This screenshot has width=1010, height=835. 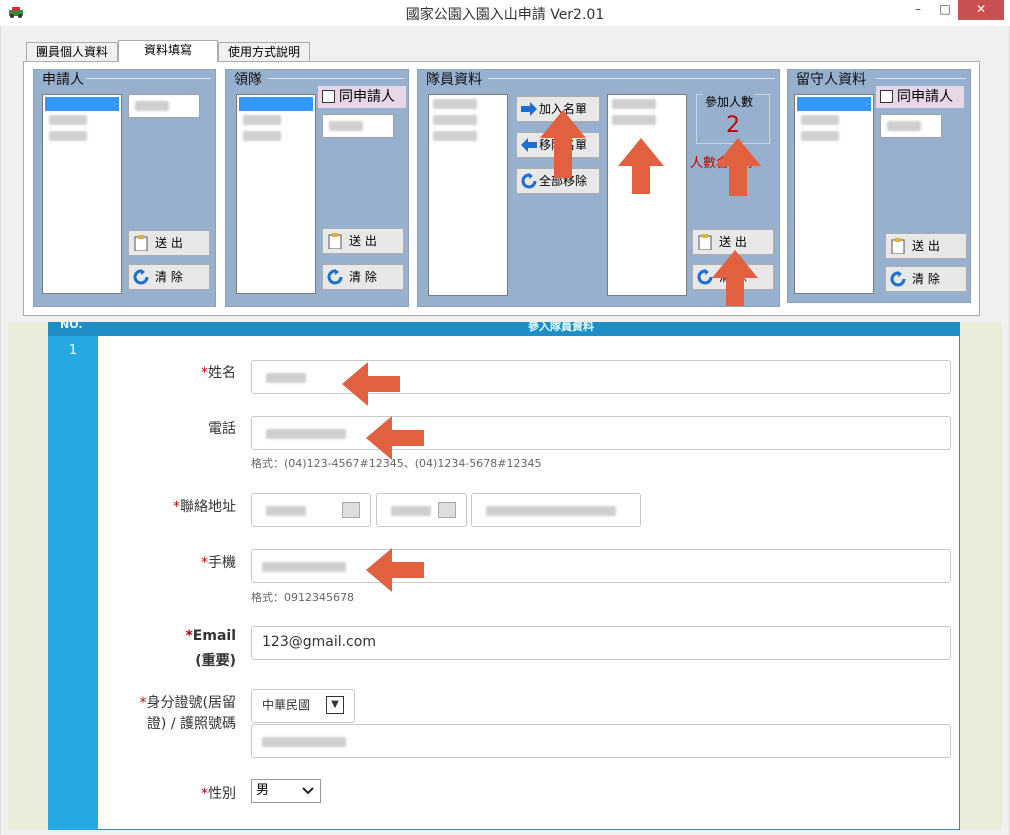 I want to click on phone-label: 電話, so click(x=222, y=429).